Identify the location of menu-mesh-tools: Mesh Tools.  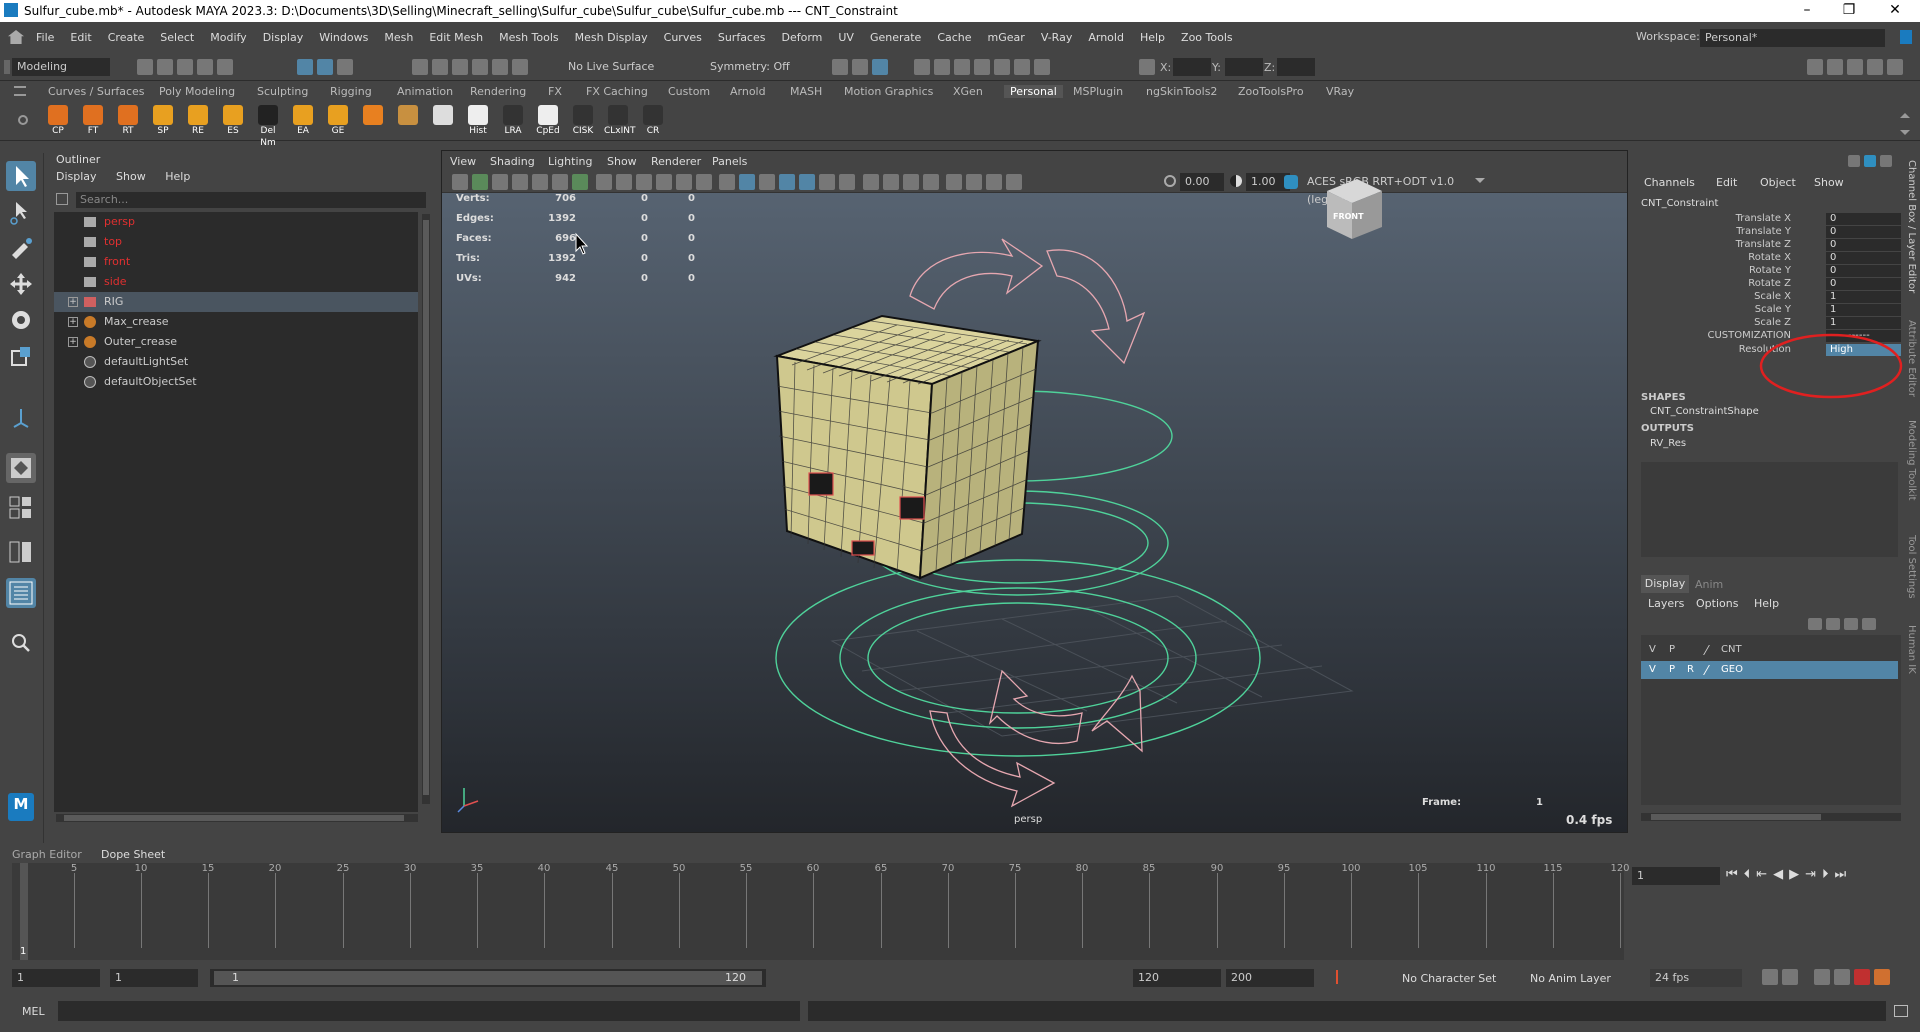
(529, 38).